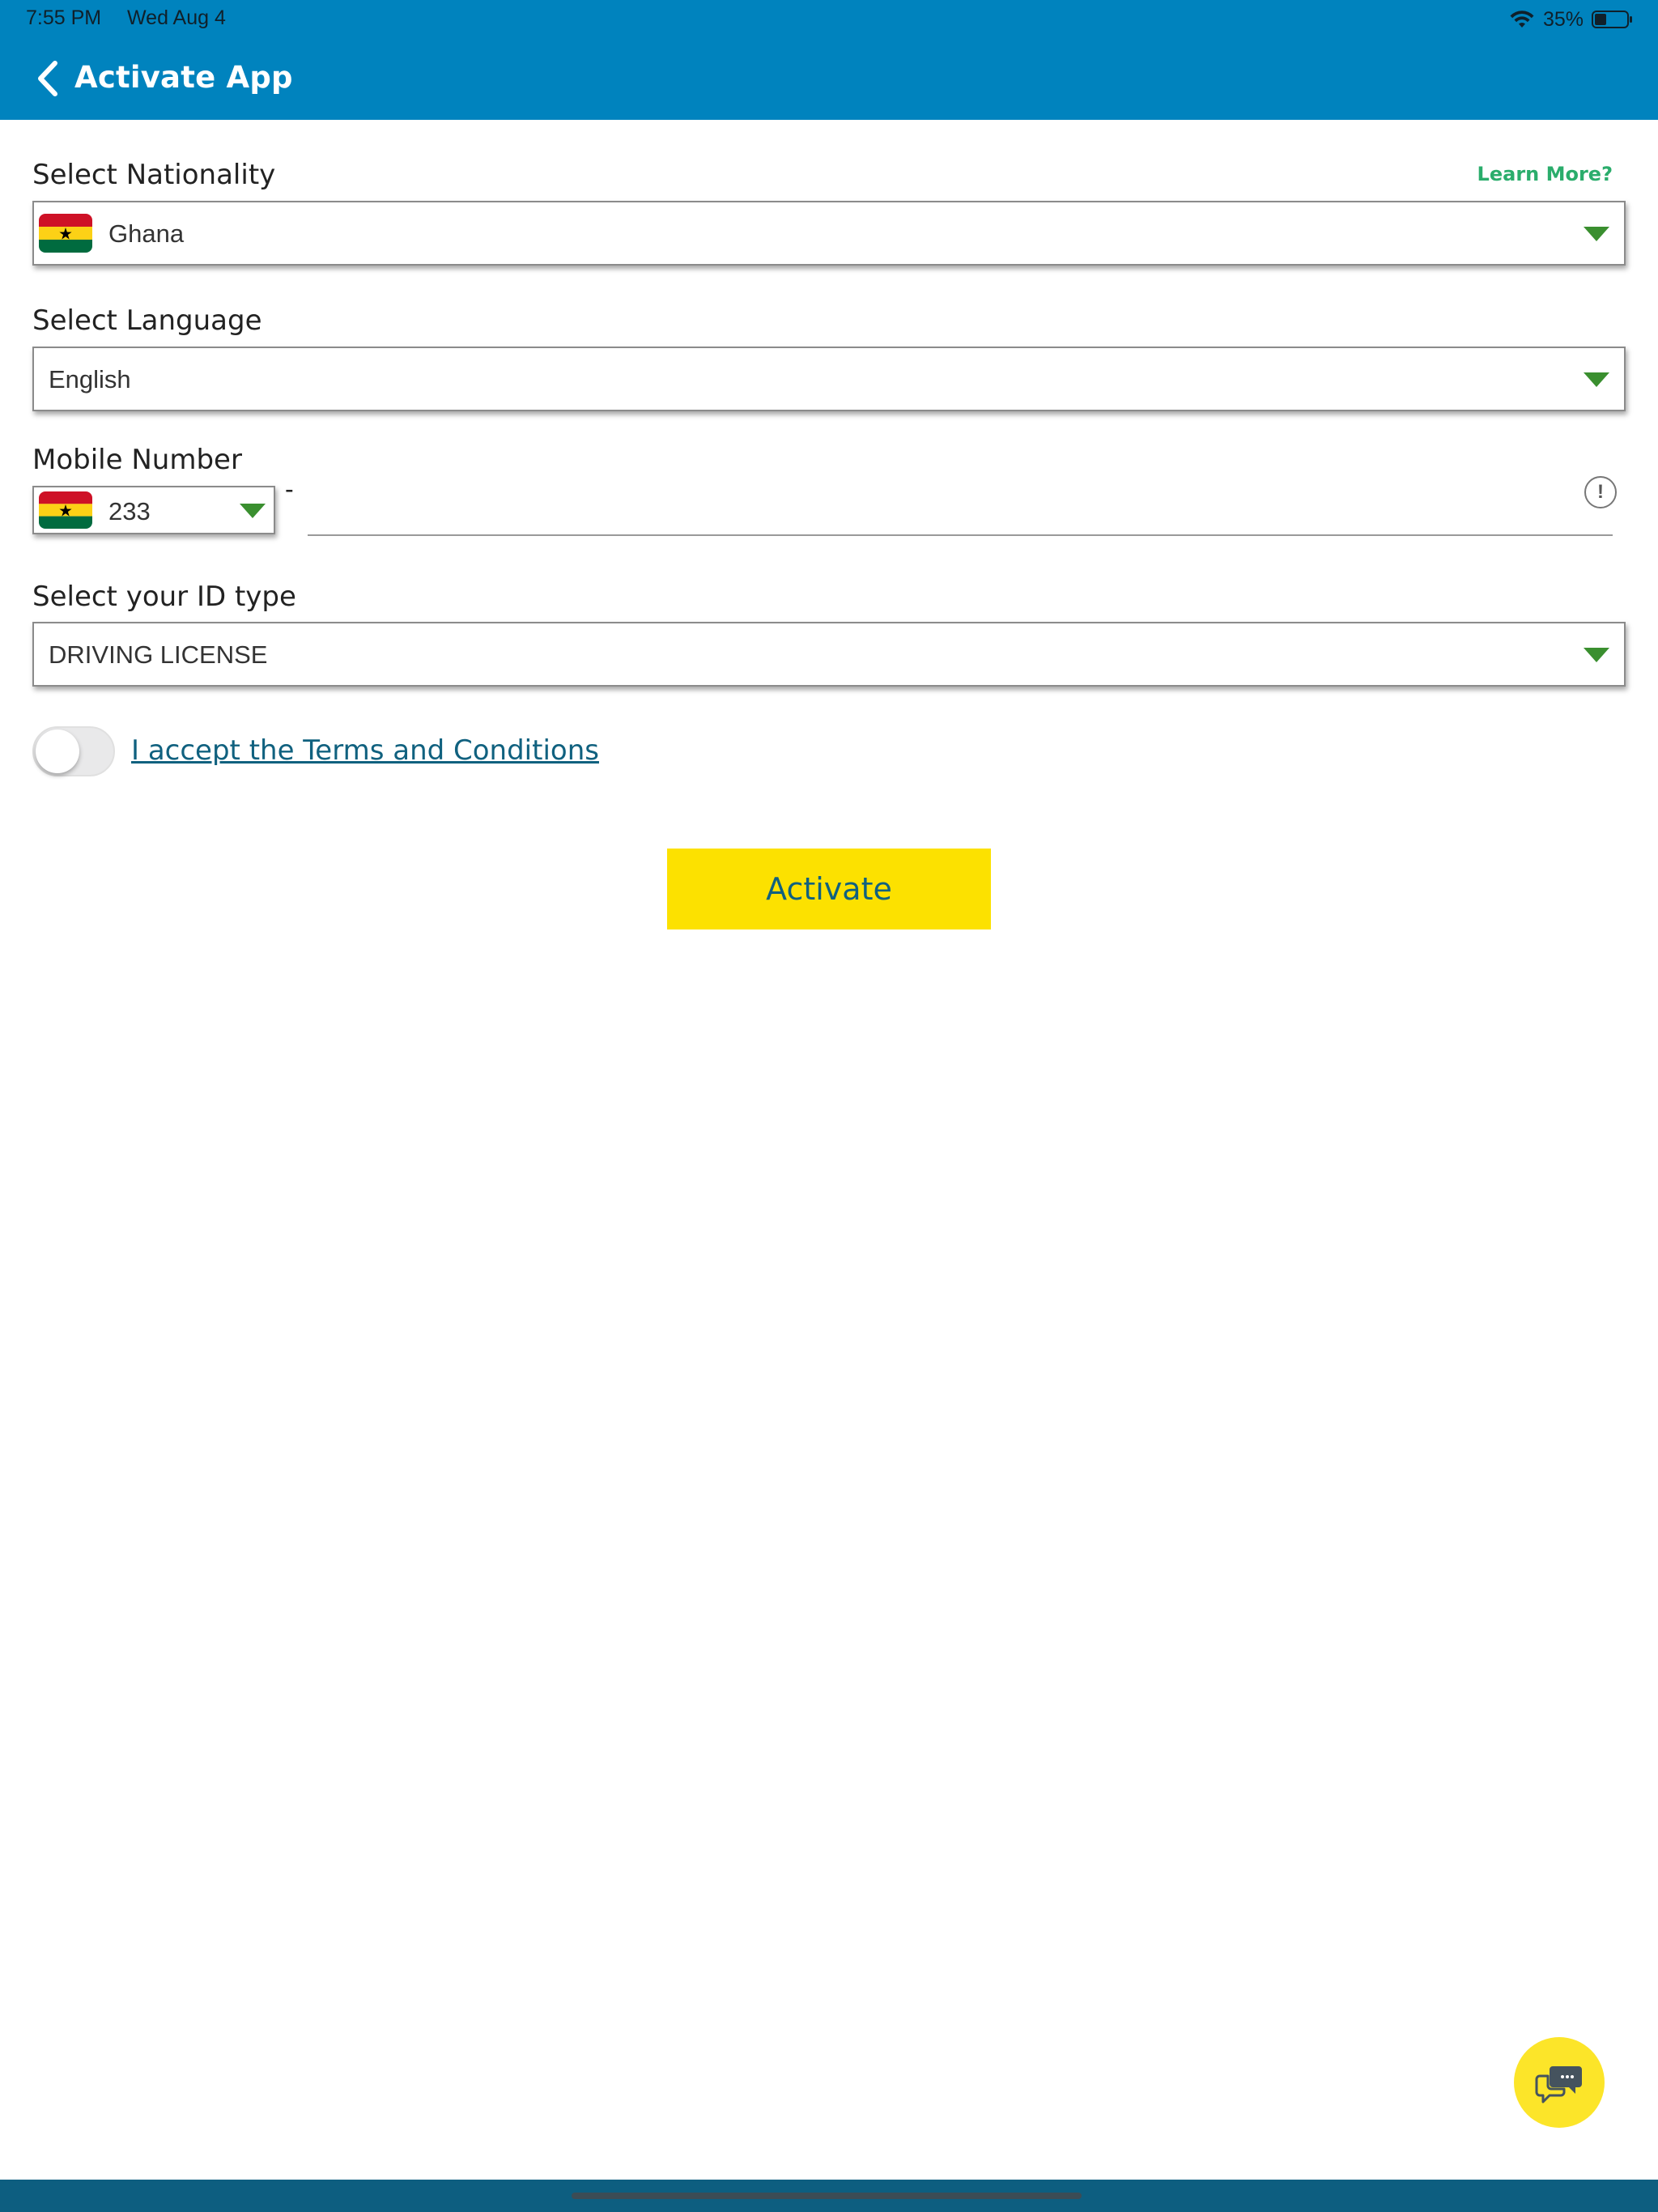 The image size is (1658, 2212). I want to click on chat-icon, so click(1558, 2085).